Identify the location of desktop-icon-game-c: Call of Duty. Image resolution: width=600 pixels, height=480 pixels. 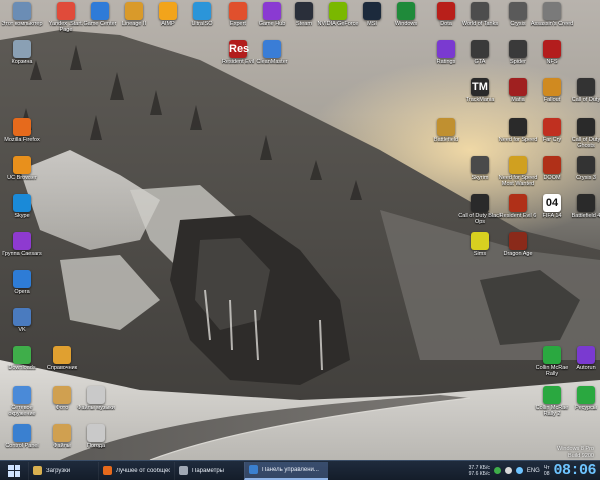
(582, 90).